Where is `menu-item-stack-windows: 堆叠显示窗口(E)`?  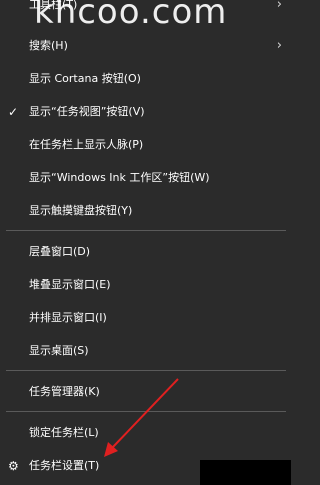 menu-item-stack-windows: 堆叠显示窗口(E) is located at coordinates (145, 285).